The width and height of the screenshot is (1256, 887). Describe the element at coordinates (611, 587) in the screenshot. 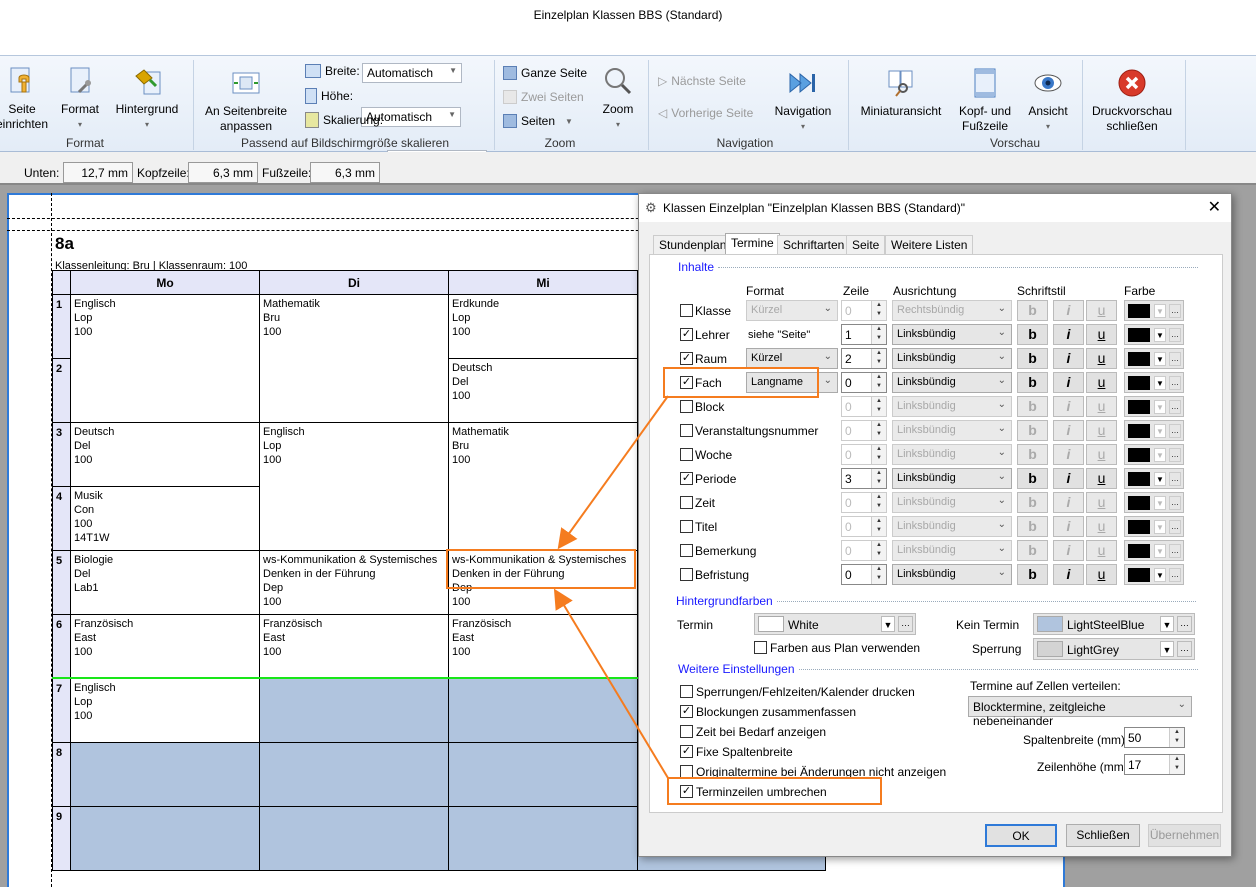

I see `annotation-arrows` at that location.